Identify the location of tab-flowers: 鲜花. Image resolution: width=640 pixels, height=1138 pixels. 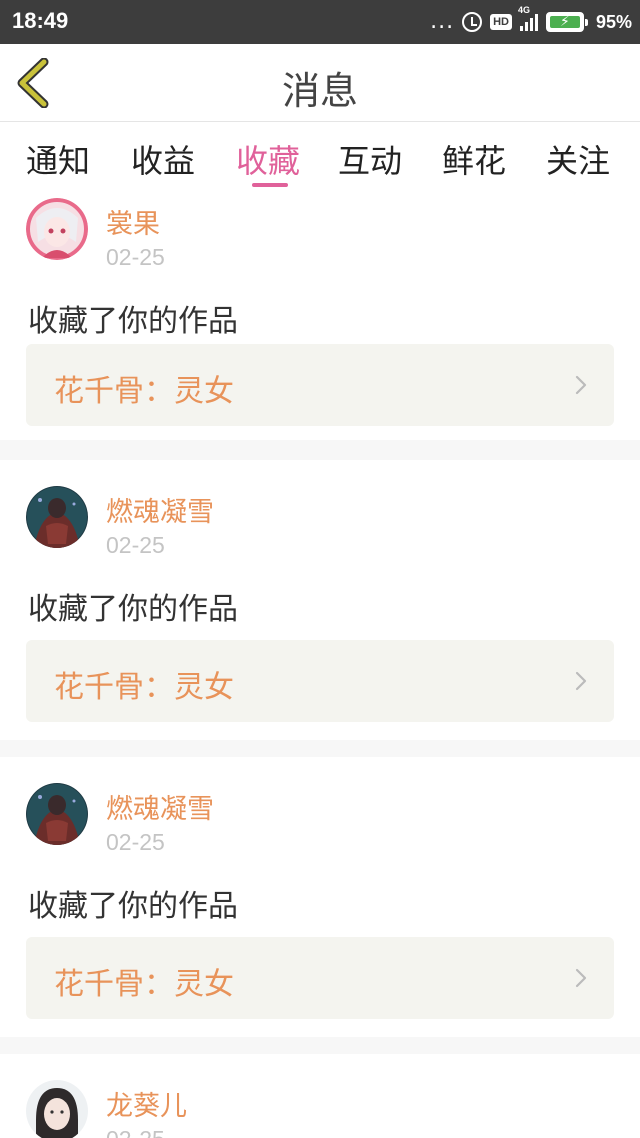
(474, 159).